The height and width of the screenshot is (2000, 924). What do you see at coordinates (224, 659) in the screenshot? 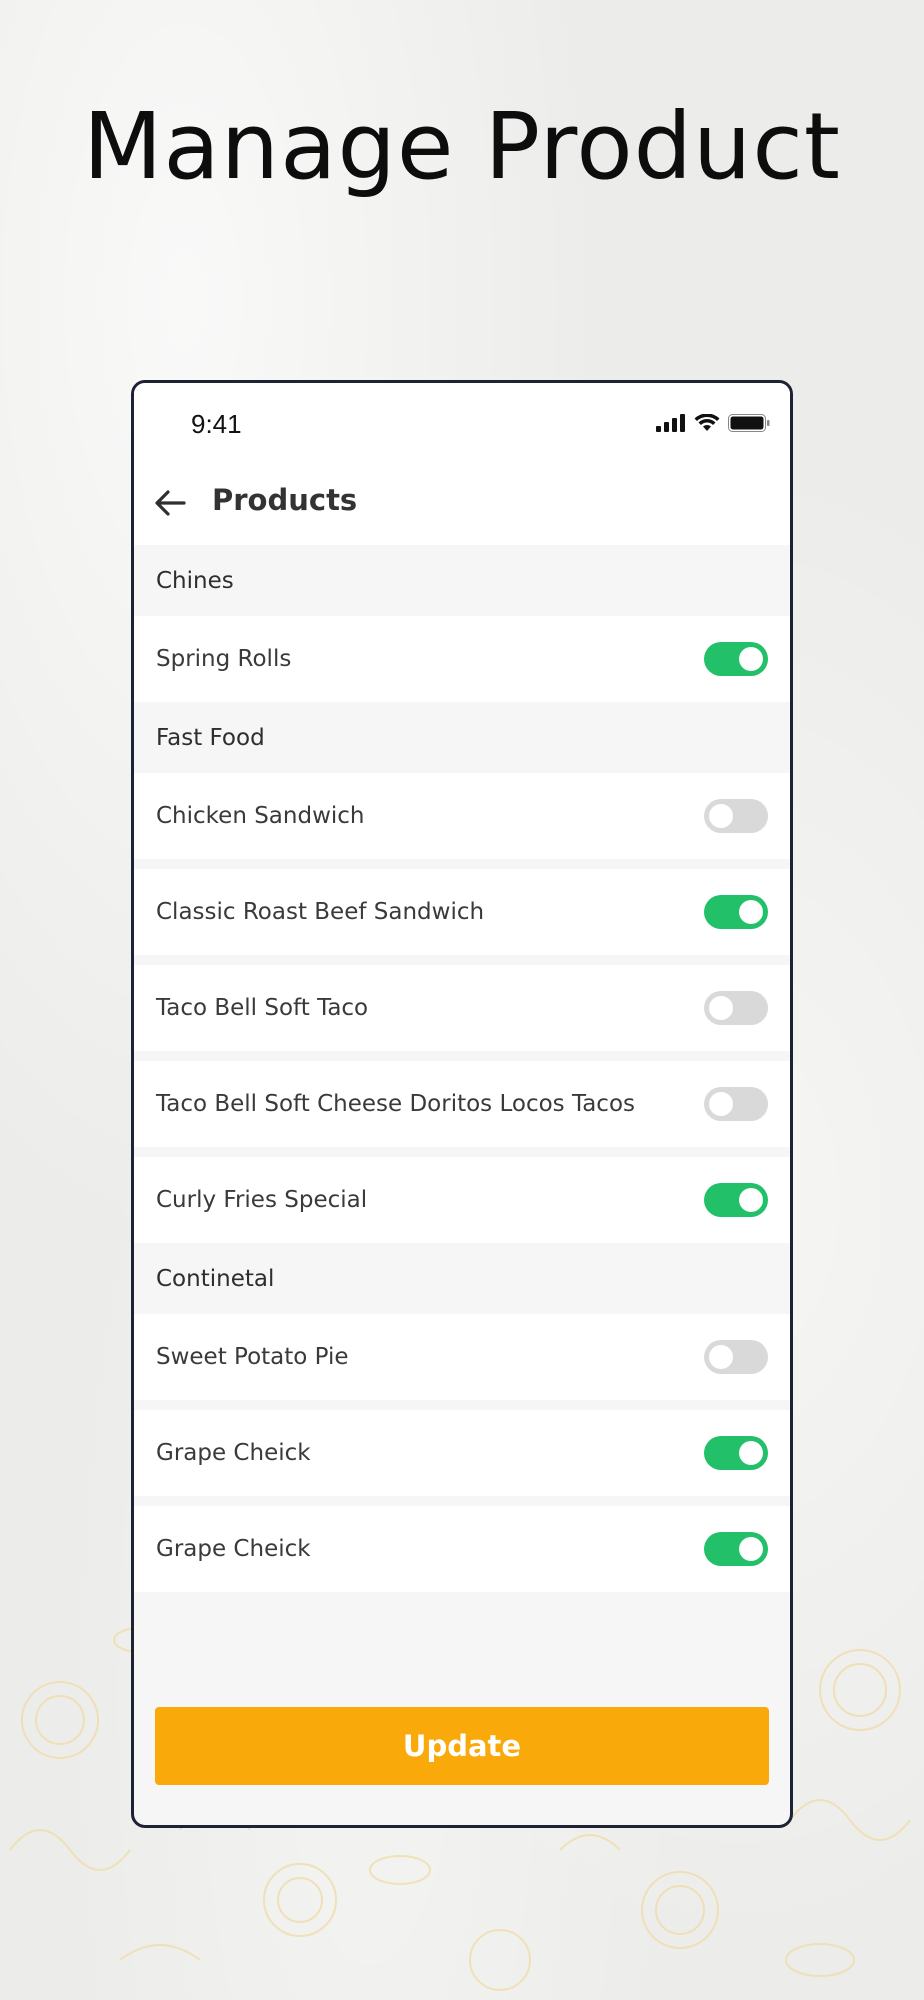
I see `product-name: Spring Rolls` at bounding box center [224, 659].